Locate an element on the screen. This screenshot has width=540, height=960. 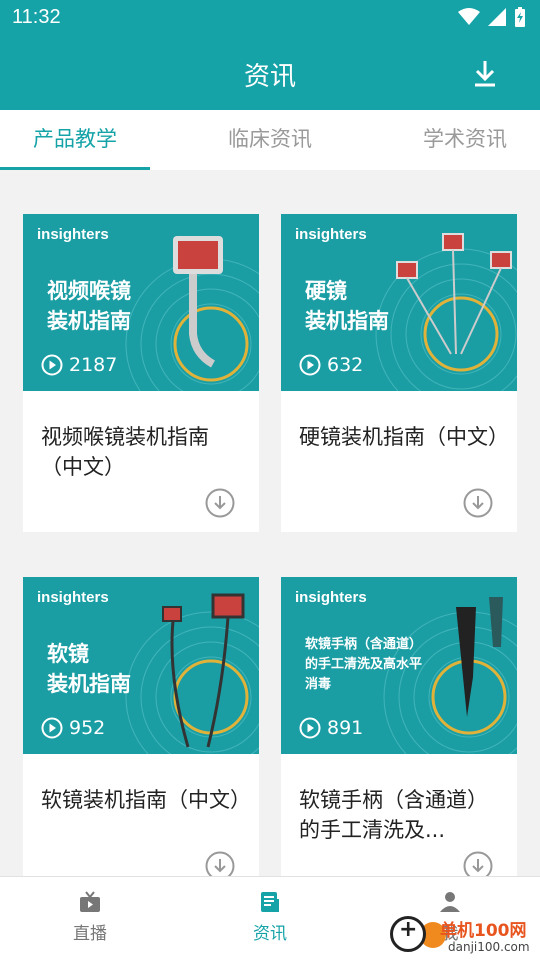
signal-icon is located at coordinates (497, 17).